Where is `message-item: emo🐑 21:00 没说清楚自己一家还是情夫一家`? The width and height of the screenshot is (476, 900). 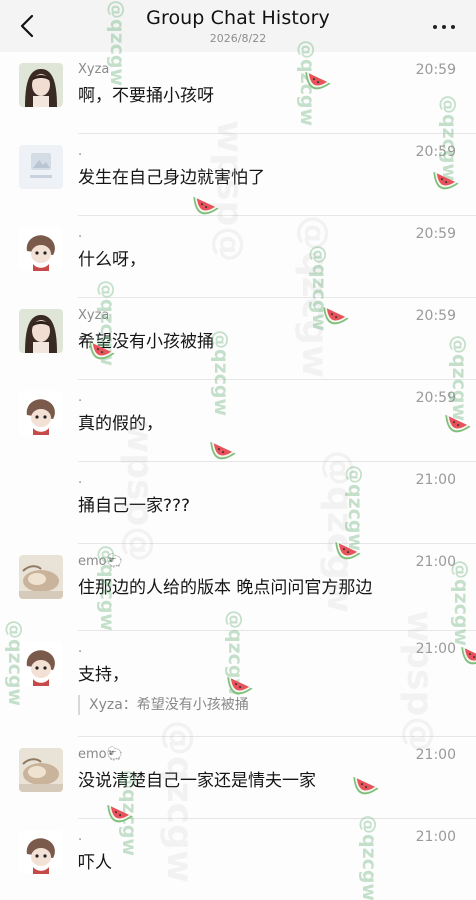
message-item: emo🐑 21:00 没说清楚自己一家还是情夫一家 is located at coordinates (238, 778).